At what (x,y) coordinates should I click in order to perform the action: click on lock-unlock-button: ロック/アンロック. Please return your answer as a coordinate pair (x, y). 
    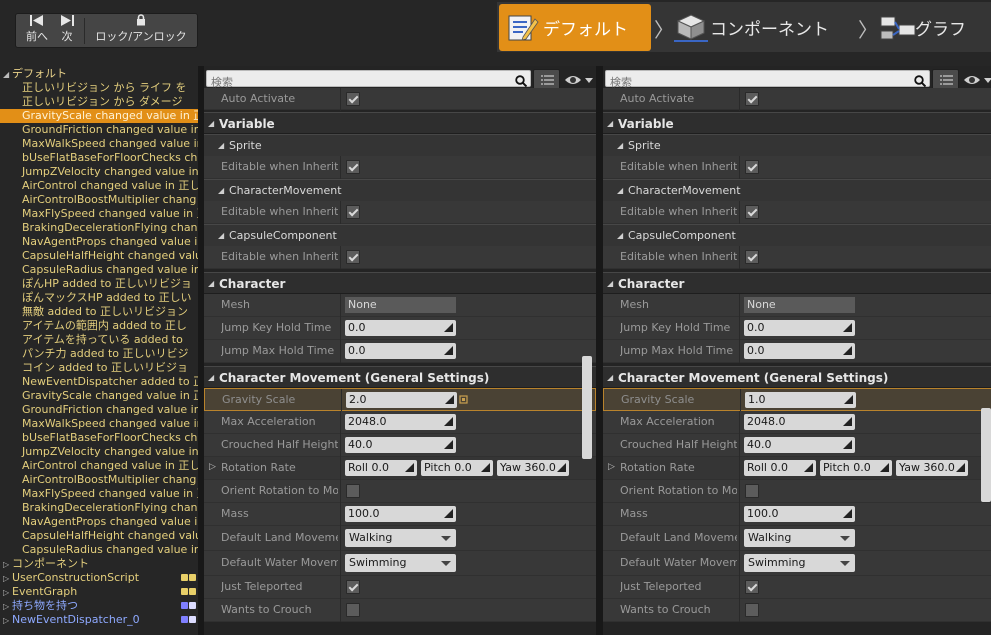
    Looking at the image, I should click on (141, 30).